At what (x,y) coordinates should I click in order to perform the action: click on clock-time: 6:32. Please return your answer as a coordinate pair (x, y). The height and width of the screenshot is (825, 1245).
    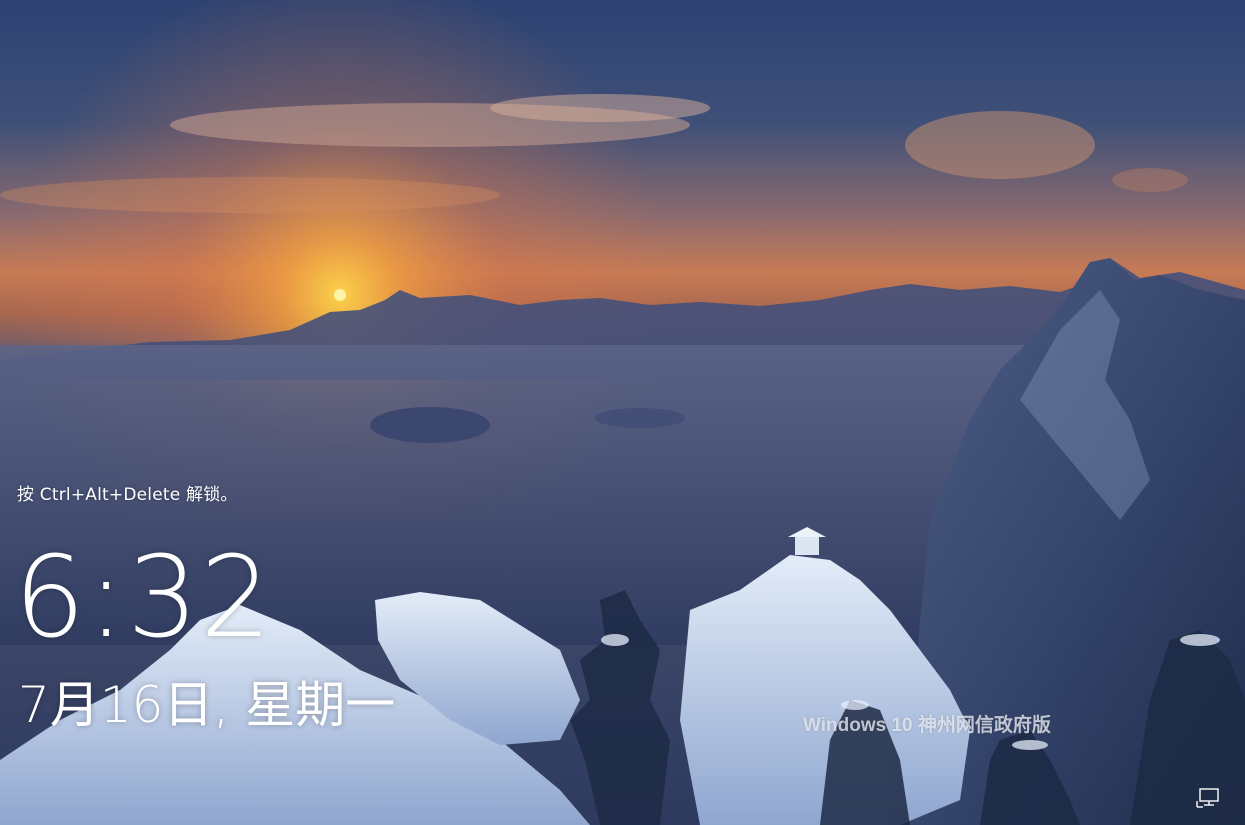
    Looking at the image, I should click on (144, 598).